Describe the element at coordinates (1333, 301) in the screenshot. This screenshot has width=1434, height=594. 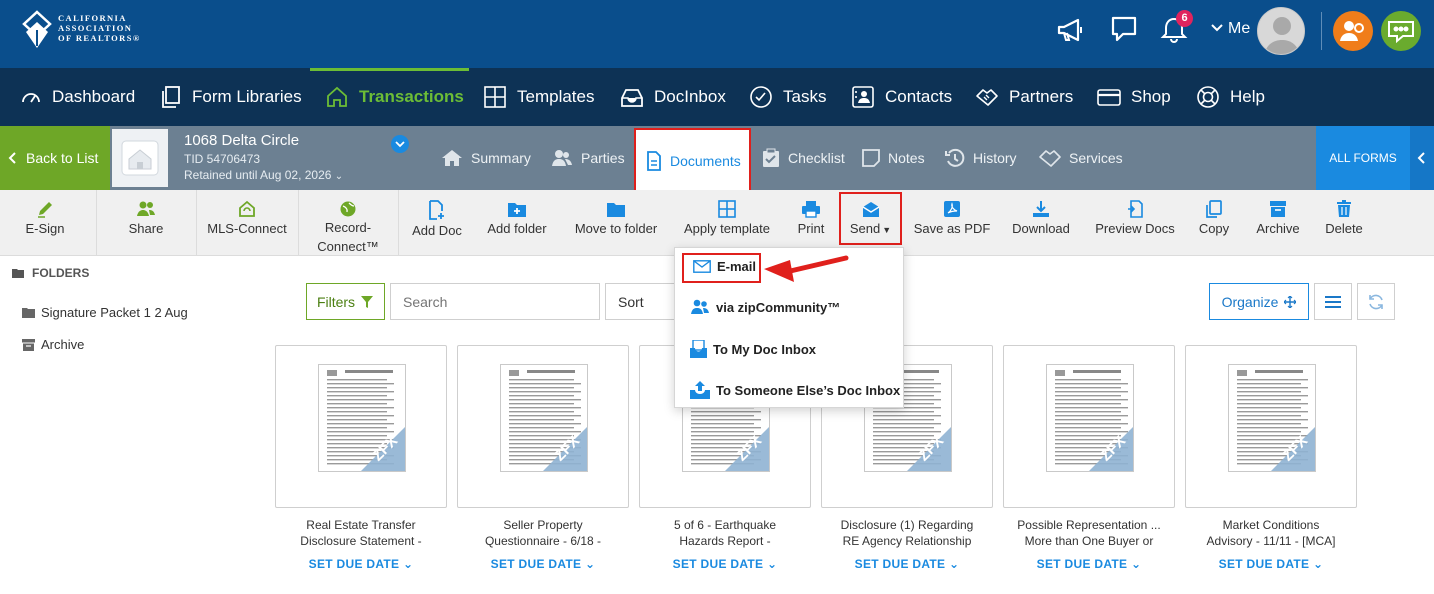
I see `list-view-button` at that location.